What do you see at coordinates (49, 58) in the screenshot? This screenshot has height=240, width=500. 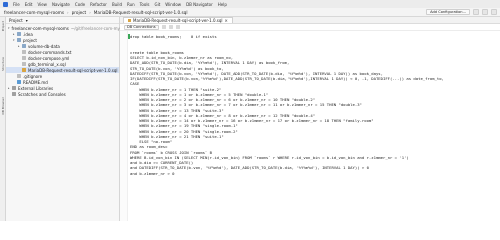 I see `tree-item-label: docker-compose.yml` at bounding box center [49, 58].